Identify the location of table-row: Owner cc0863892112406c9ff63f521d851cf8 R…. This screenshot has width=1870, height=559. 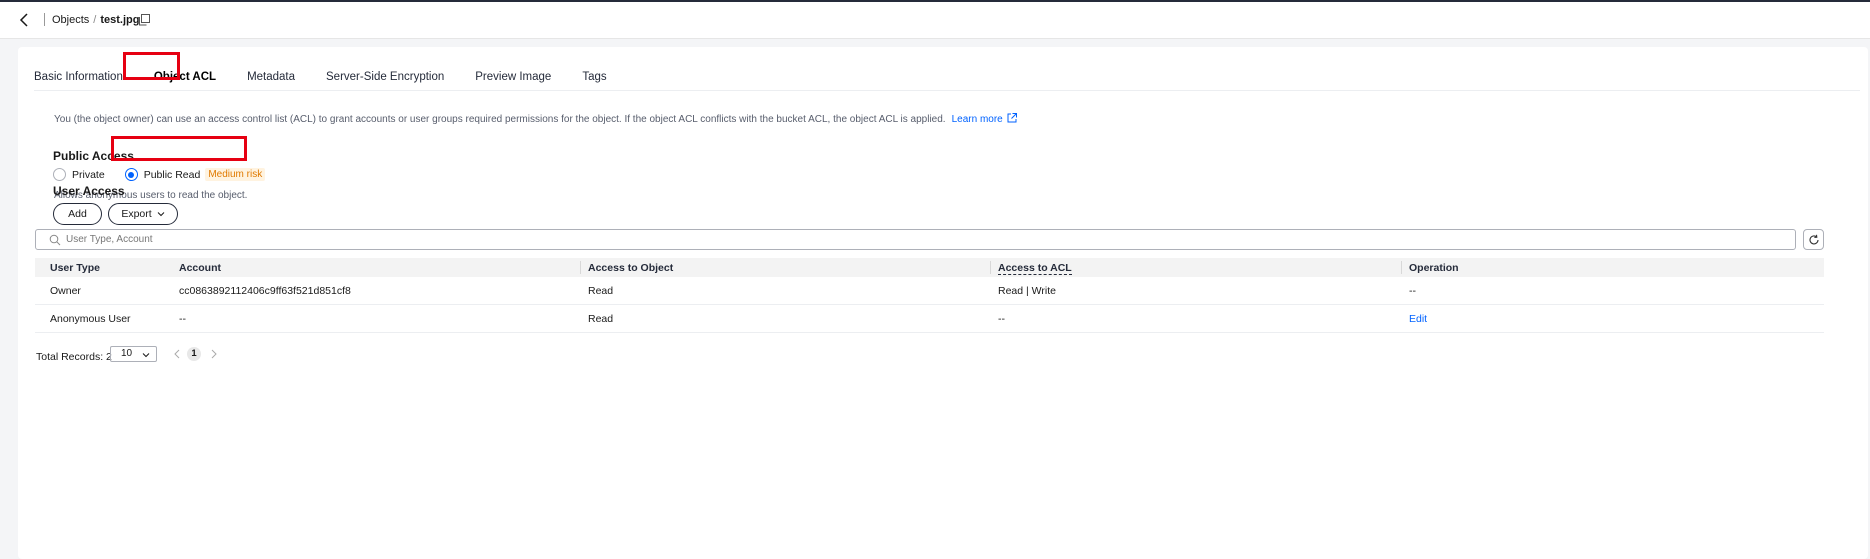
(929, 291).